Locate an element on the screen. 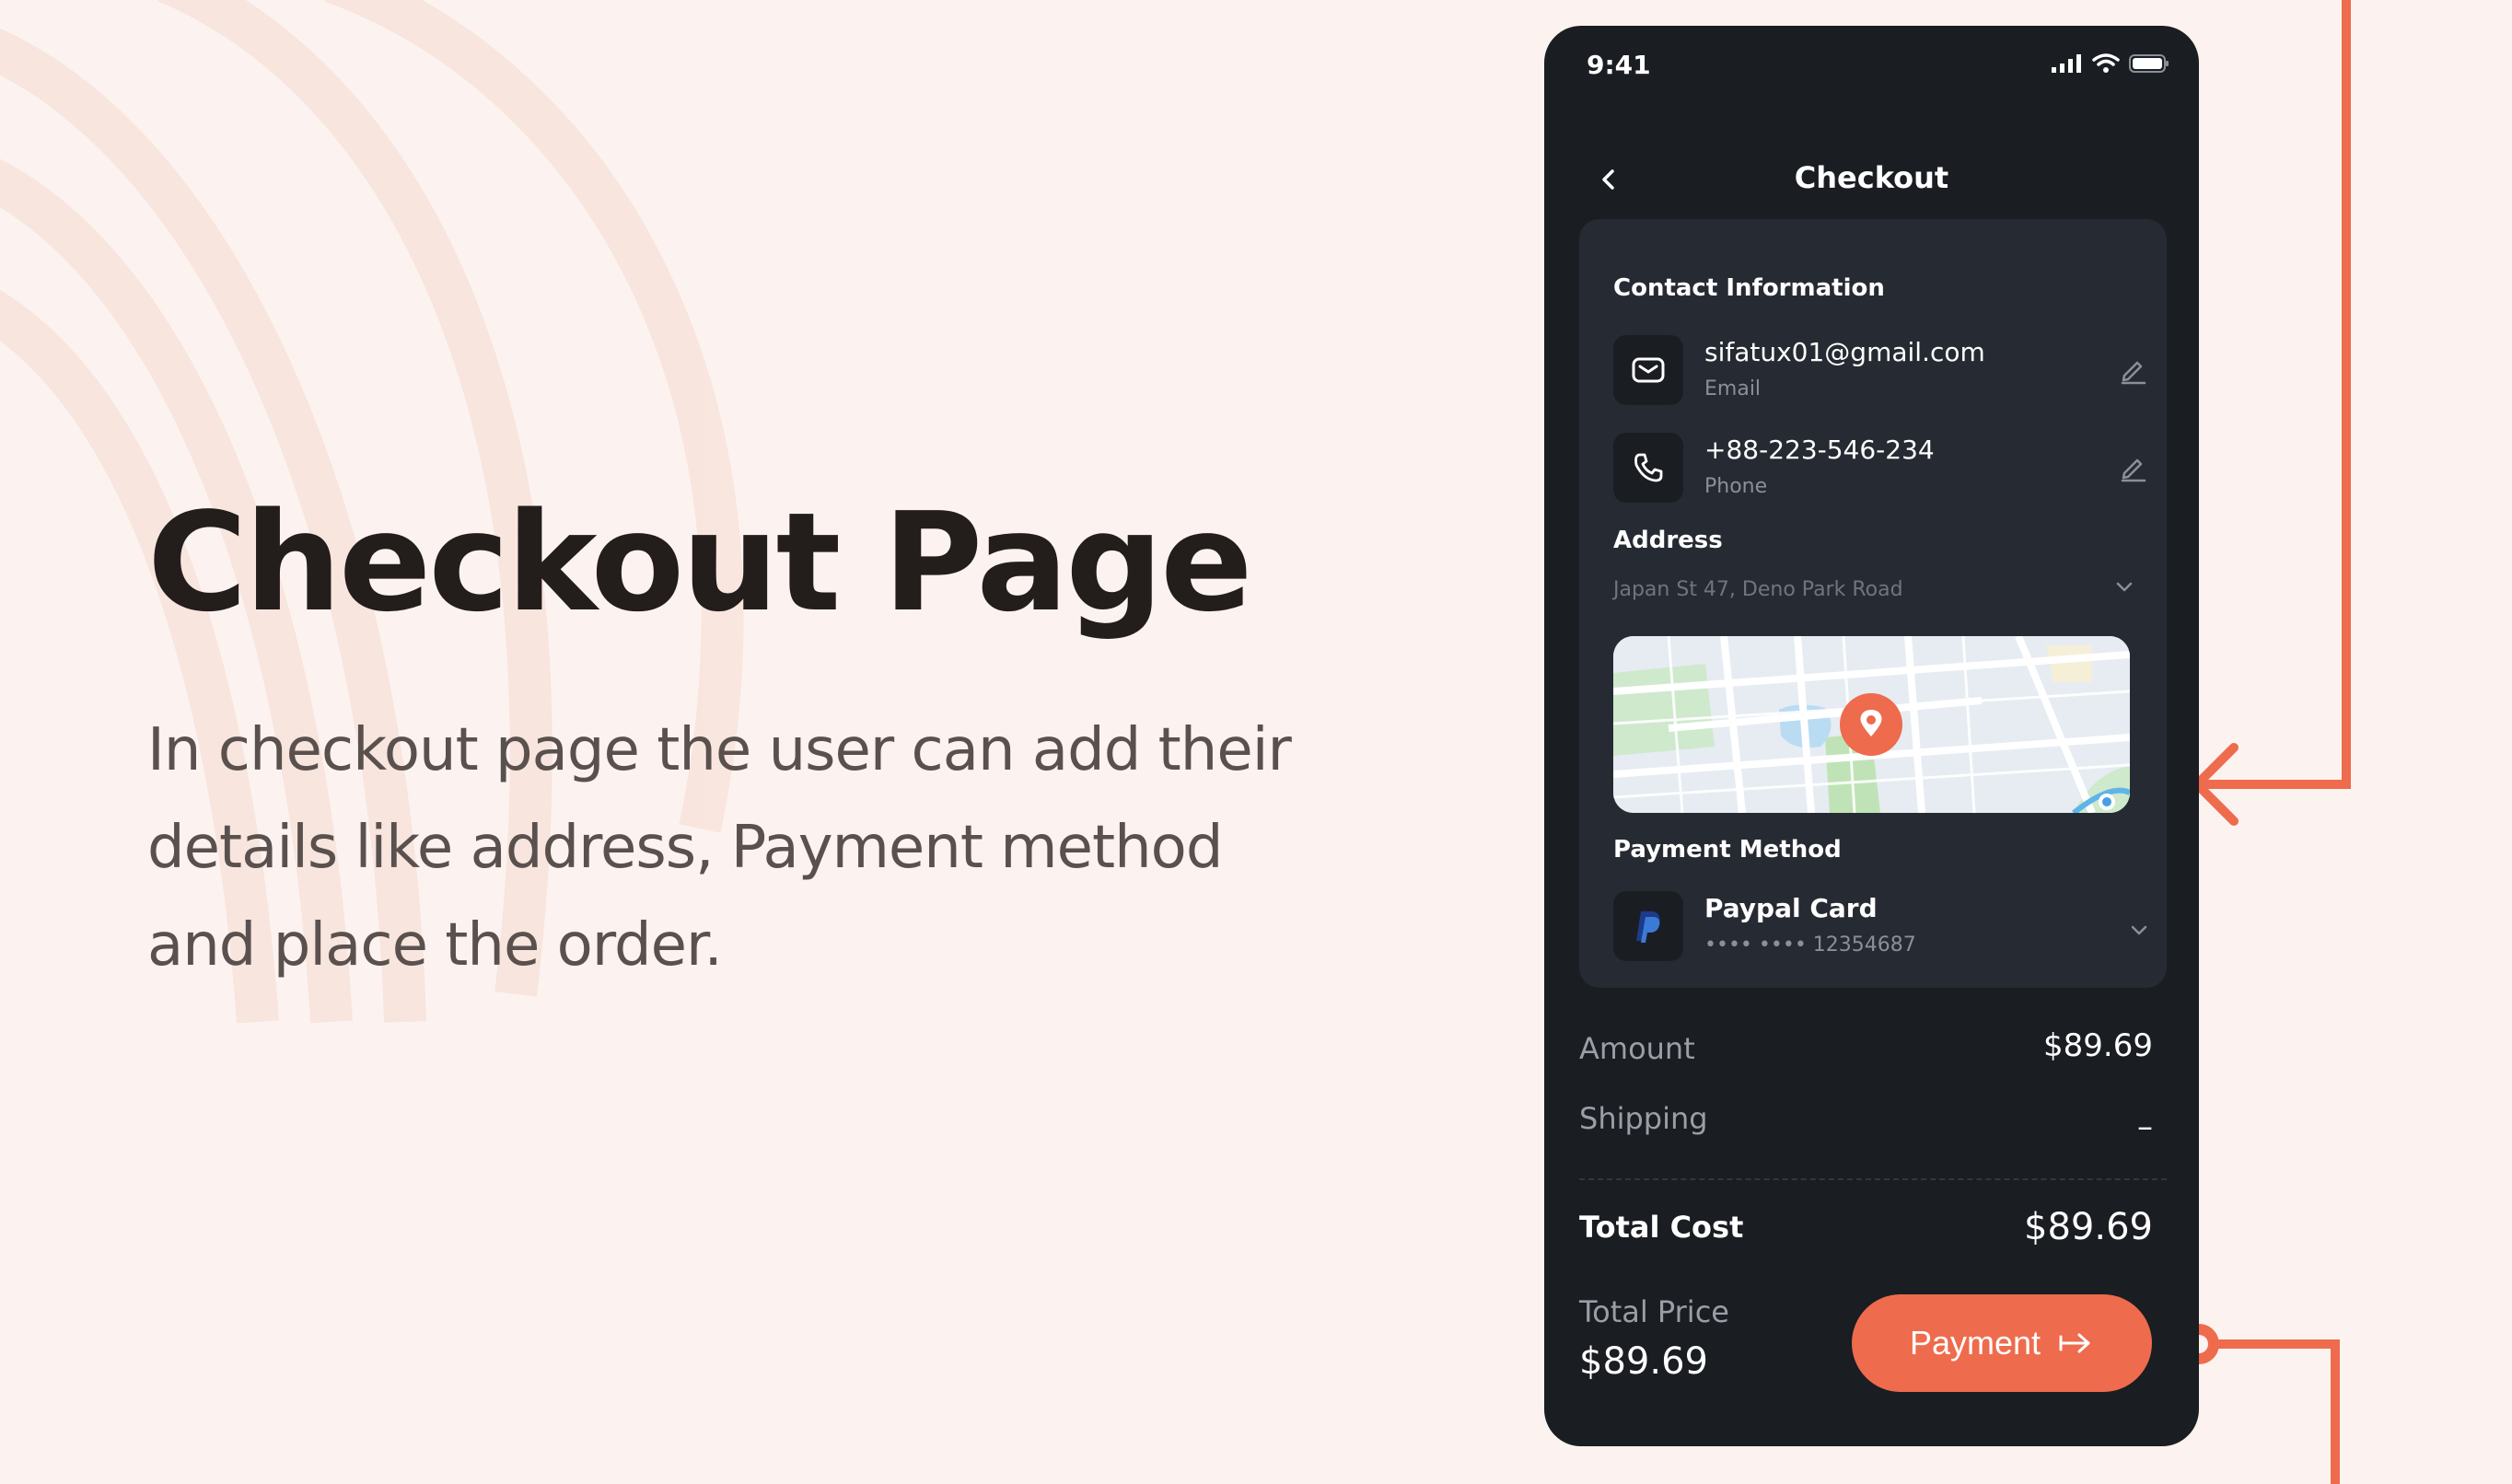 The image size is (2512, 1484). paypal-icon is located at coordinates (1648, 927).